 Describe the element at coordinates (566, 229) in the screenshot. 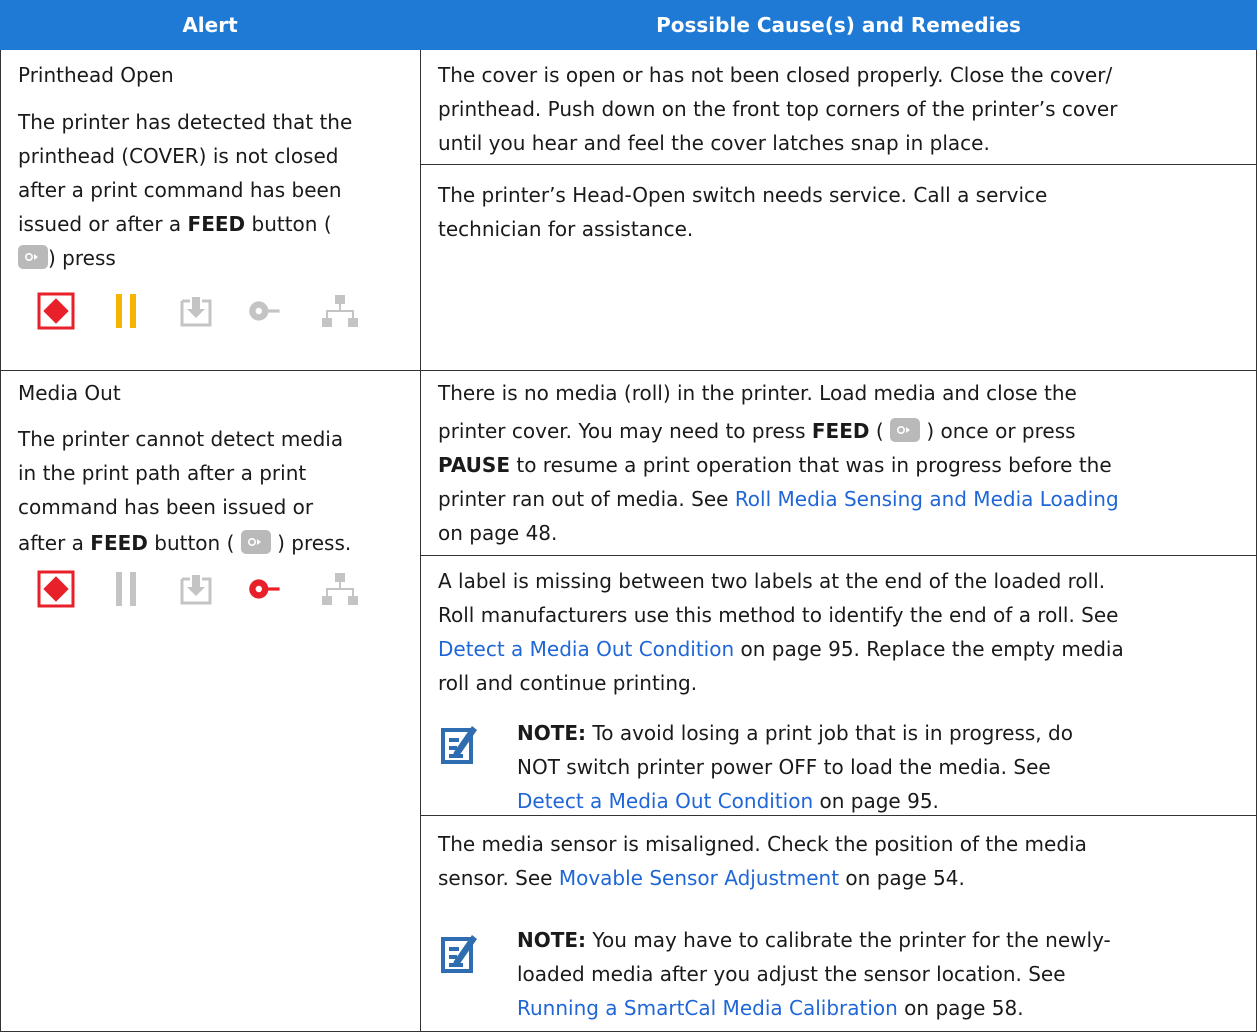

I see `remedy-line: technician for assistance.` at that location.